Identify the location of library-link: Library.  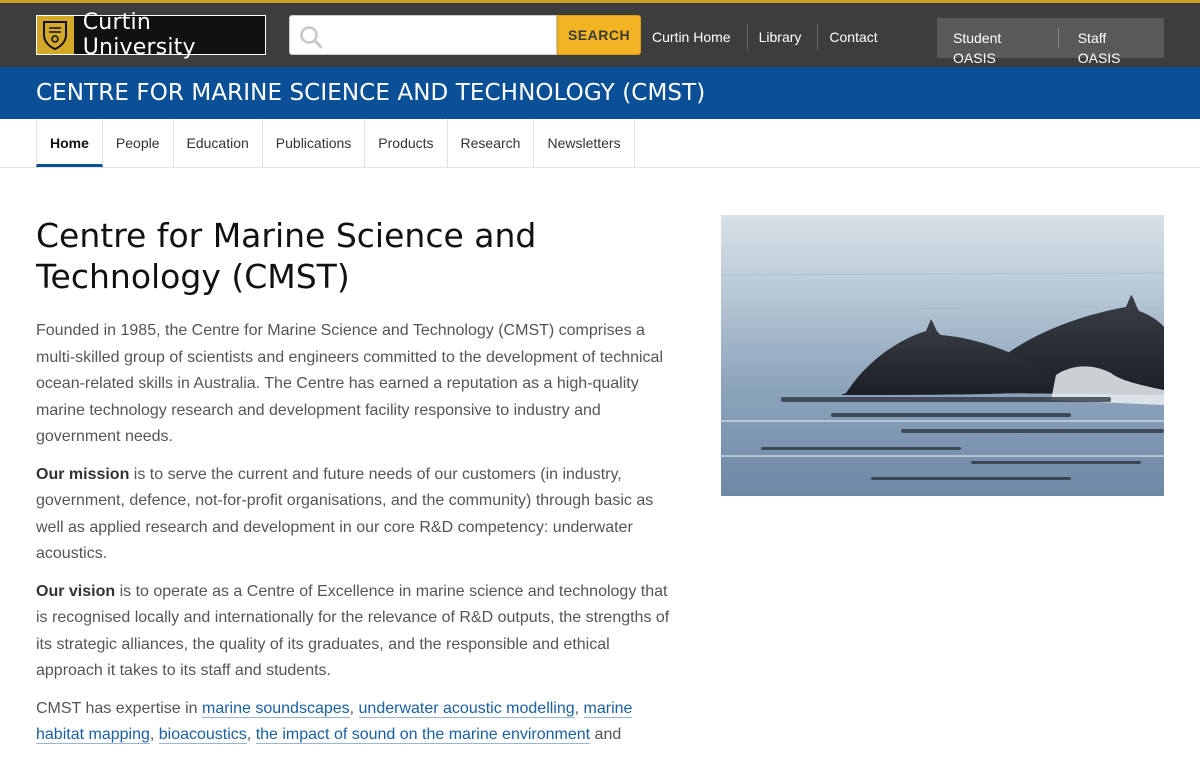
(783, 37).